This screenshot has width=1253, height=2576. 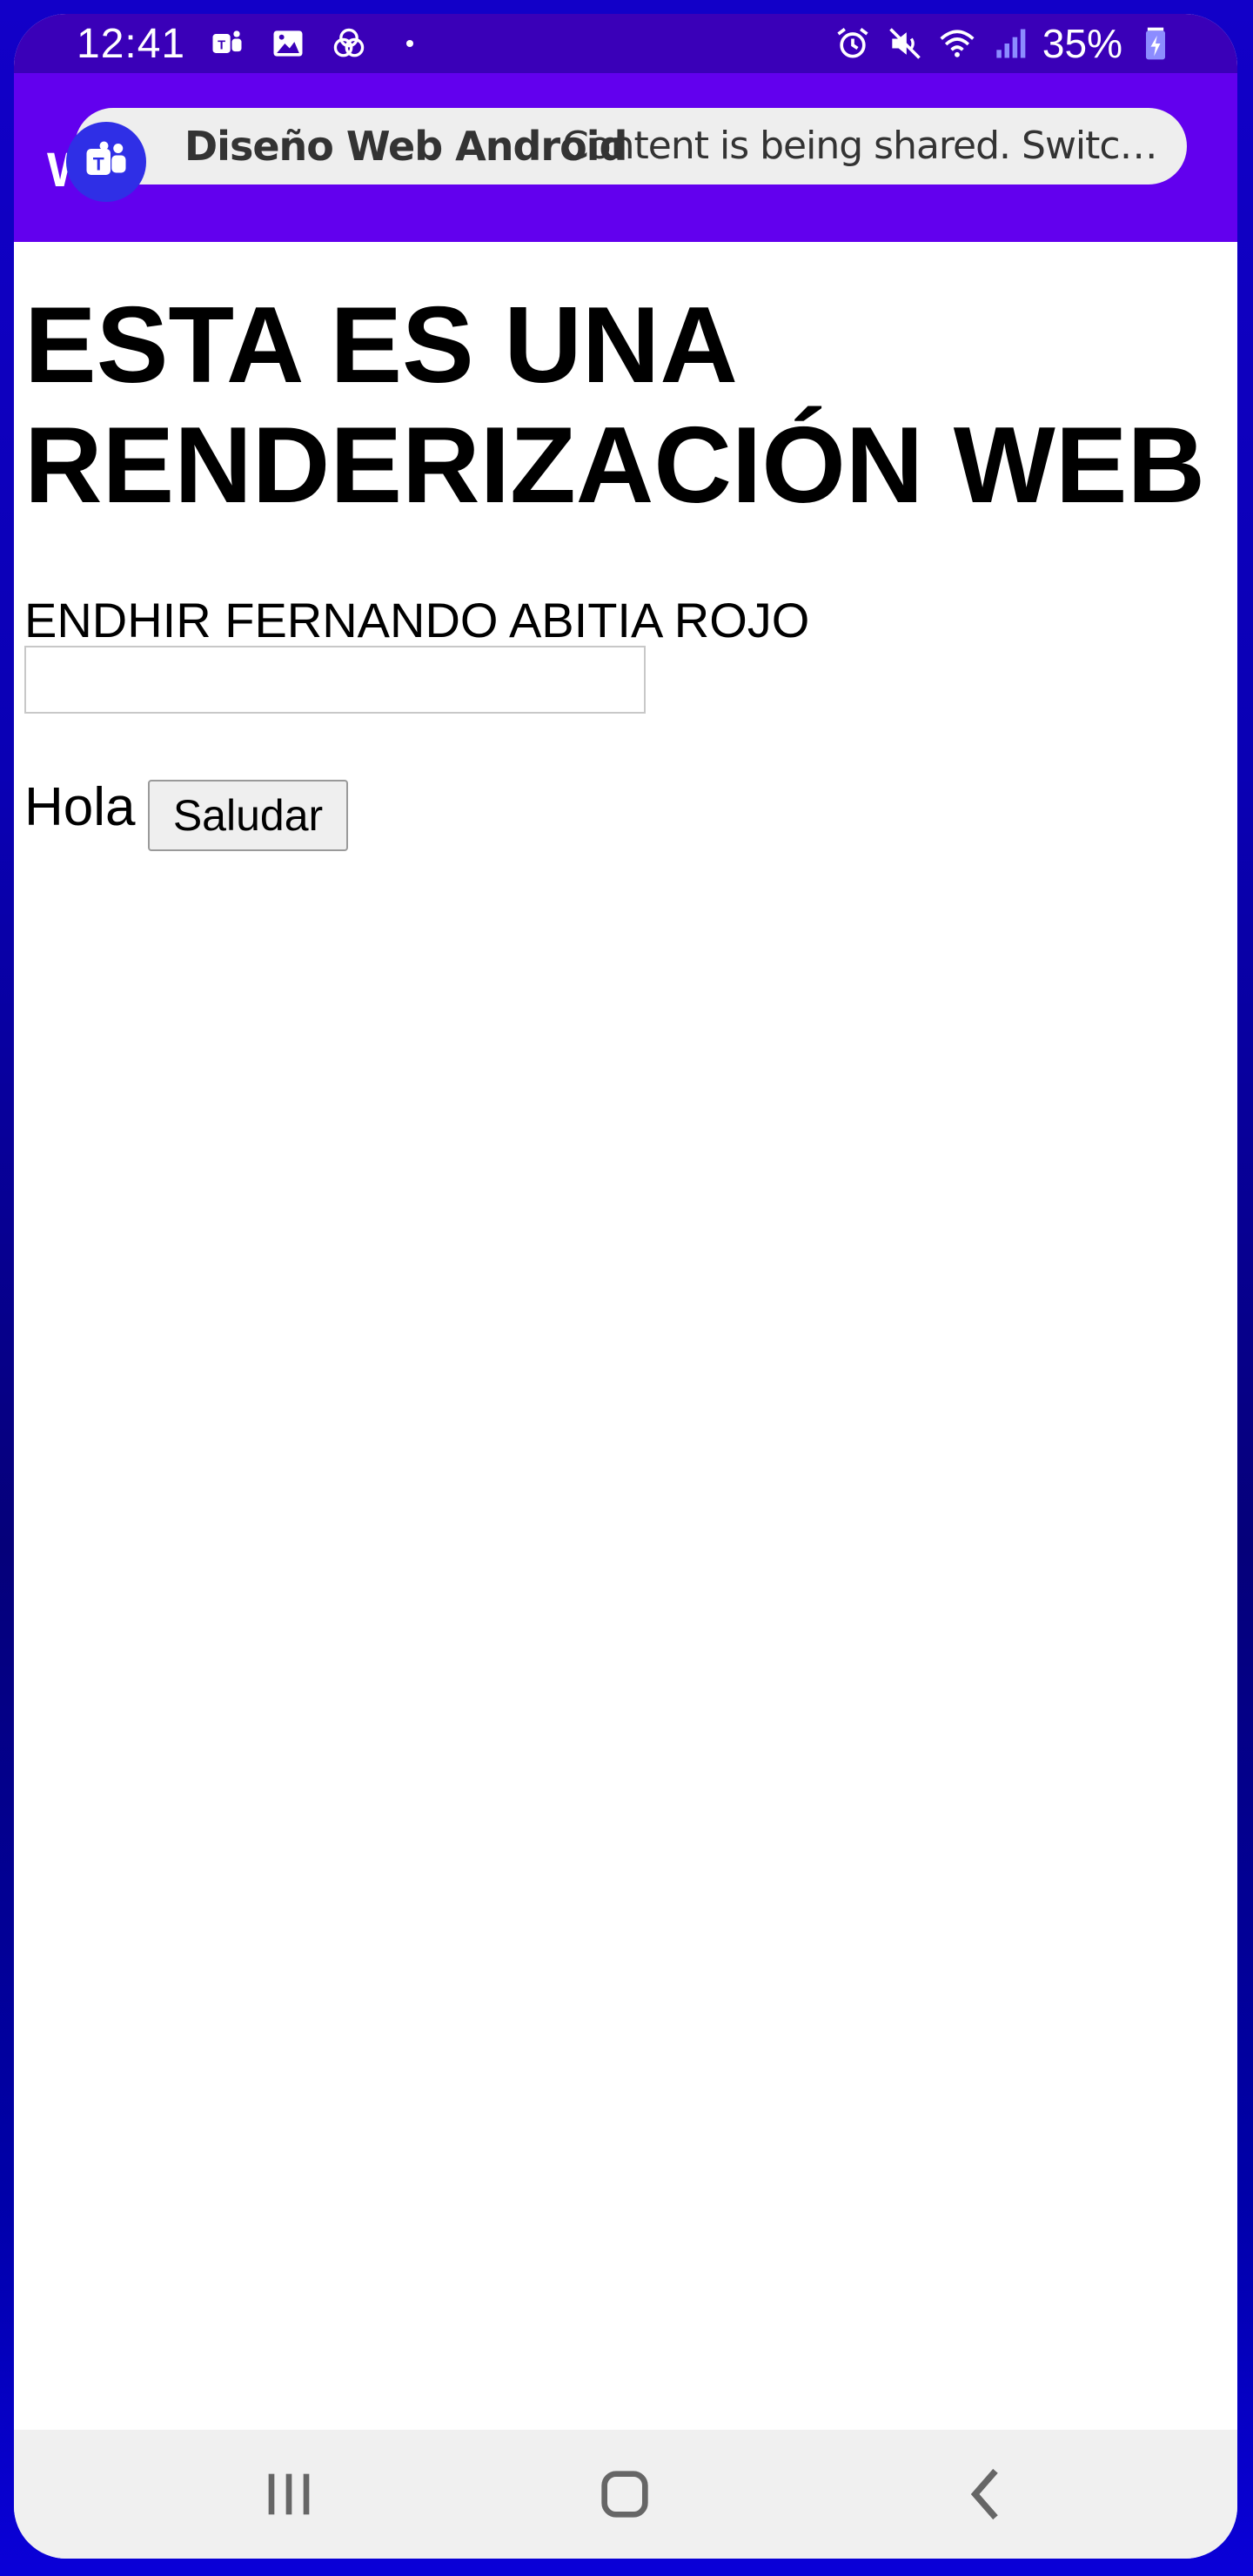 What do you see at coordinates (80, 807) in the screenshot?
I see `greeting-text: Hola` at bounding box center [80, 807].